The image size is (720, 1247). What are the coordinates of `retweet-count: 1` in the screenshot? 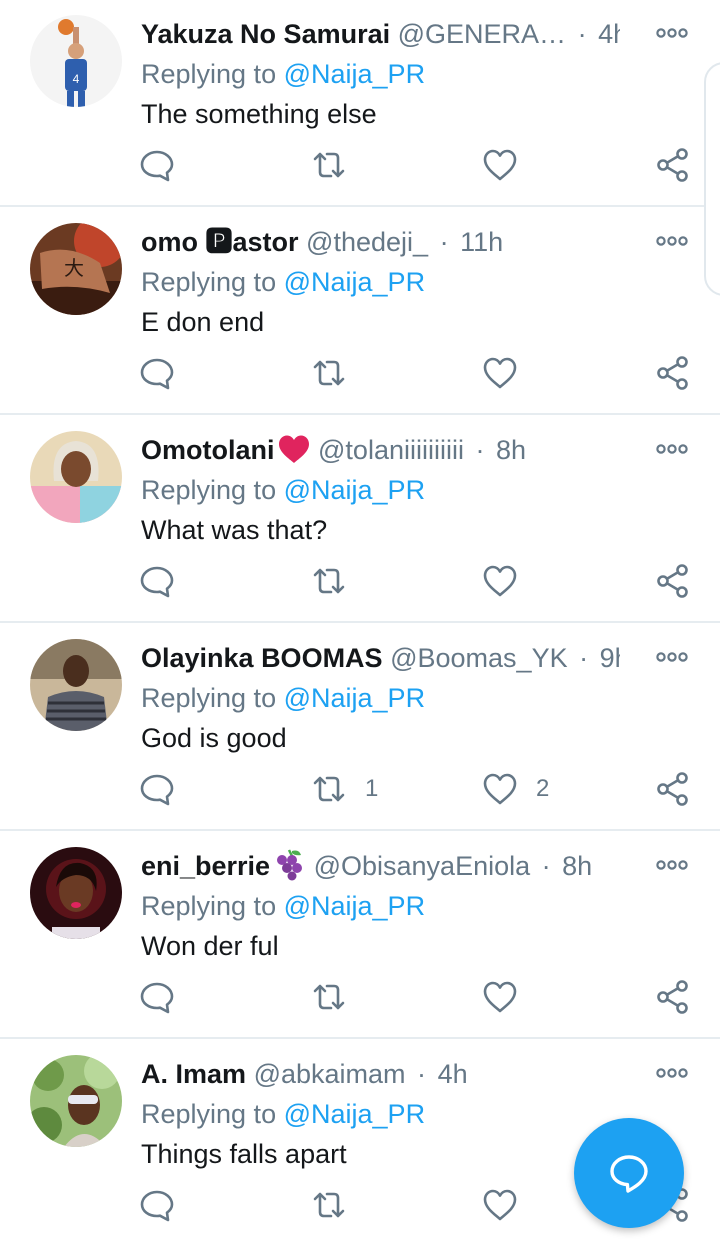 It's located at (372, 788).